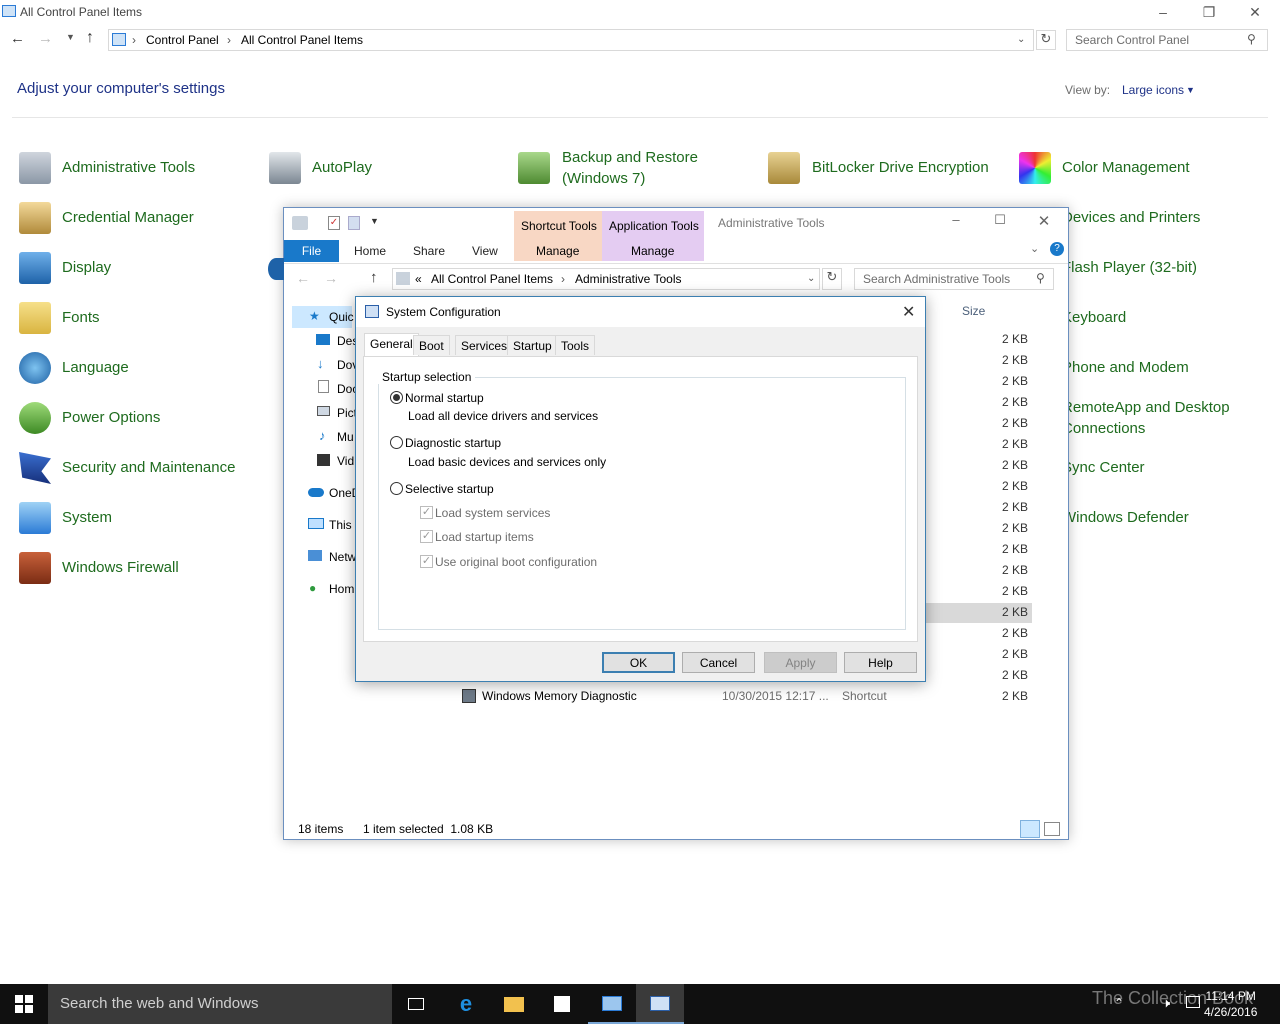 Image resolution: width=1280 pixels, height=1024 pixels. Describe the element at coordinates (1209, 12) in the screenshot. I see `maximize-button: ❐` at that location.